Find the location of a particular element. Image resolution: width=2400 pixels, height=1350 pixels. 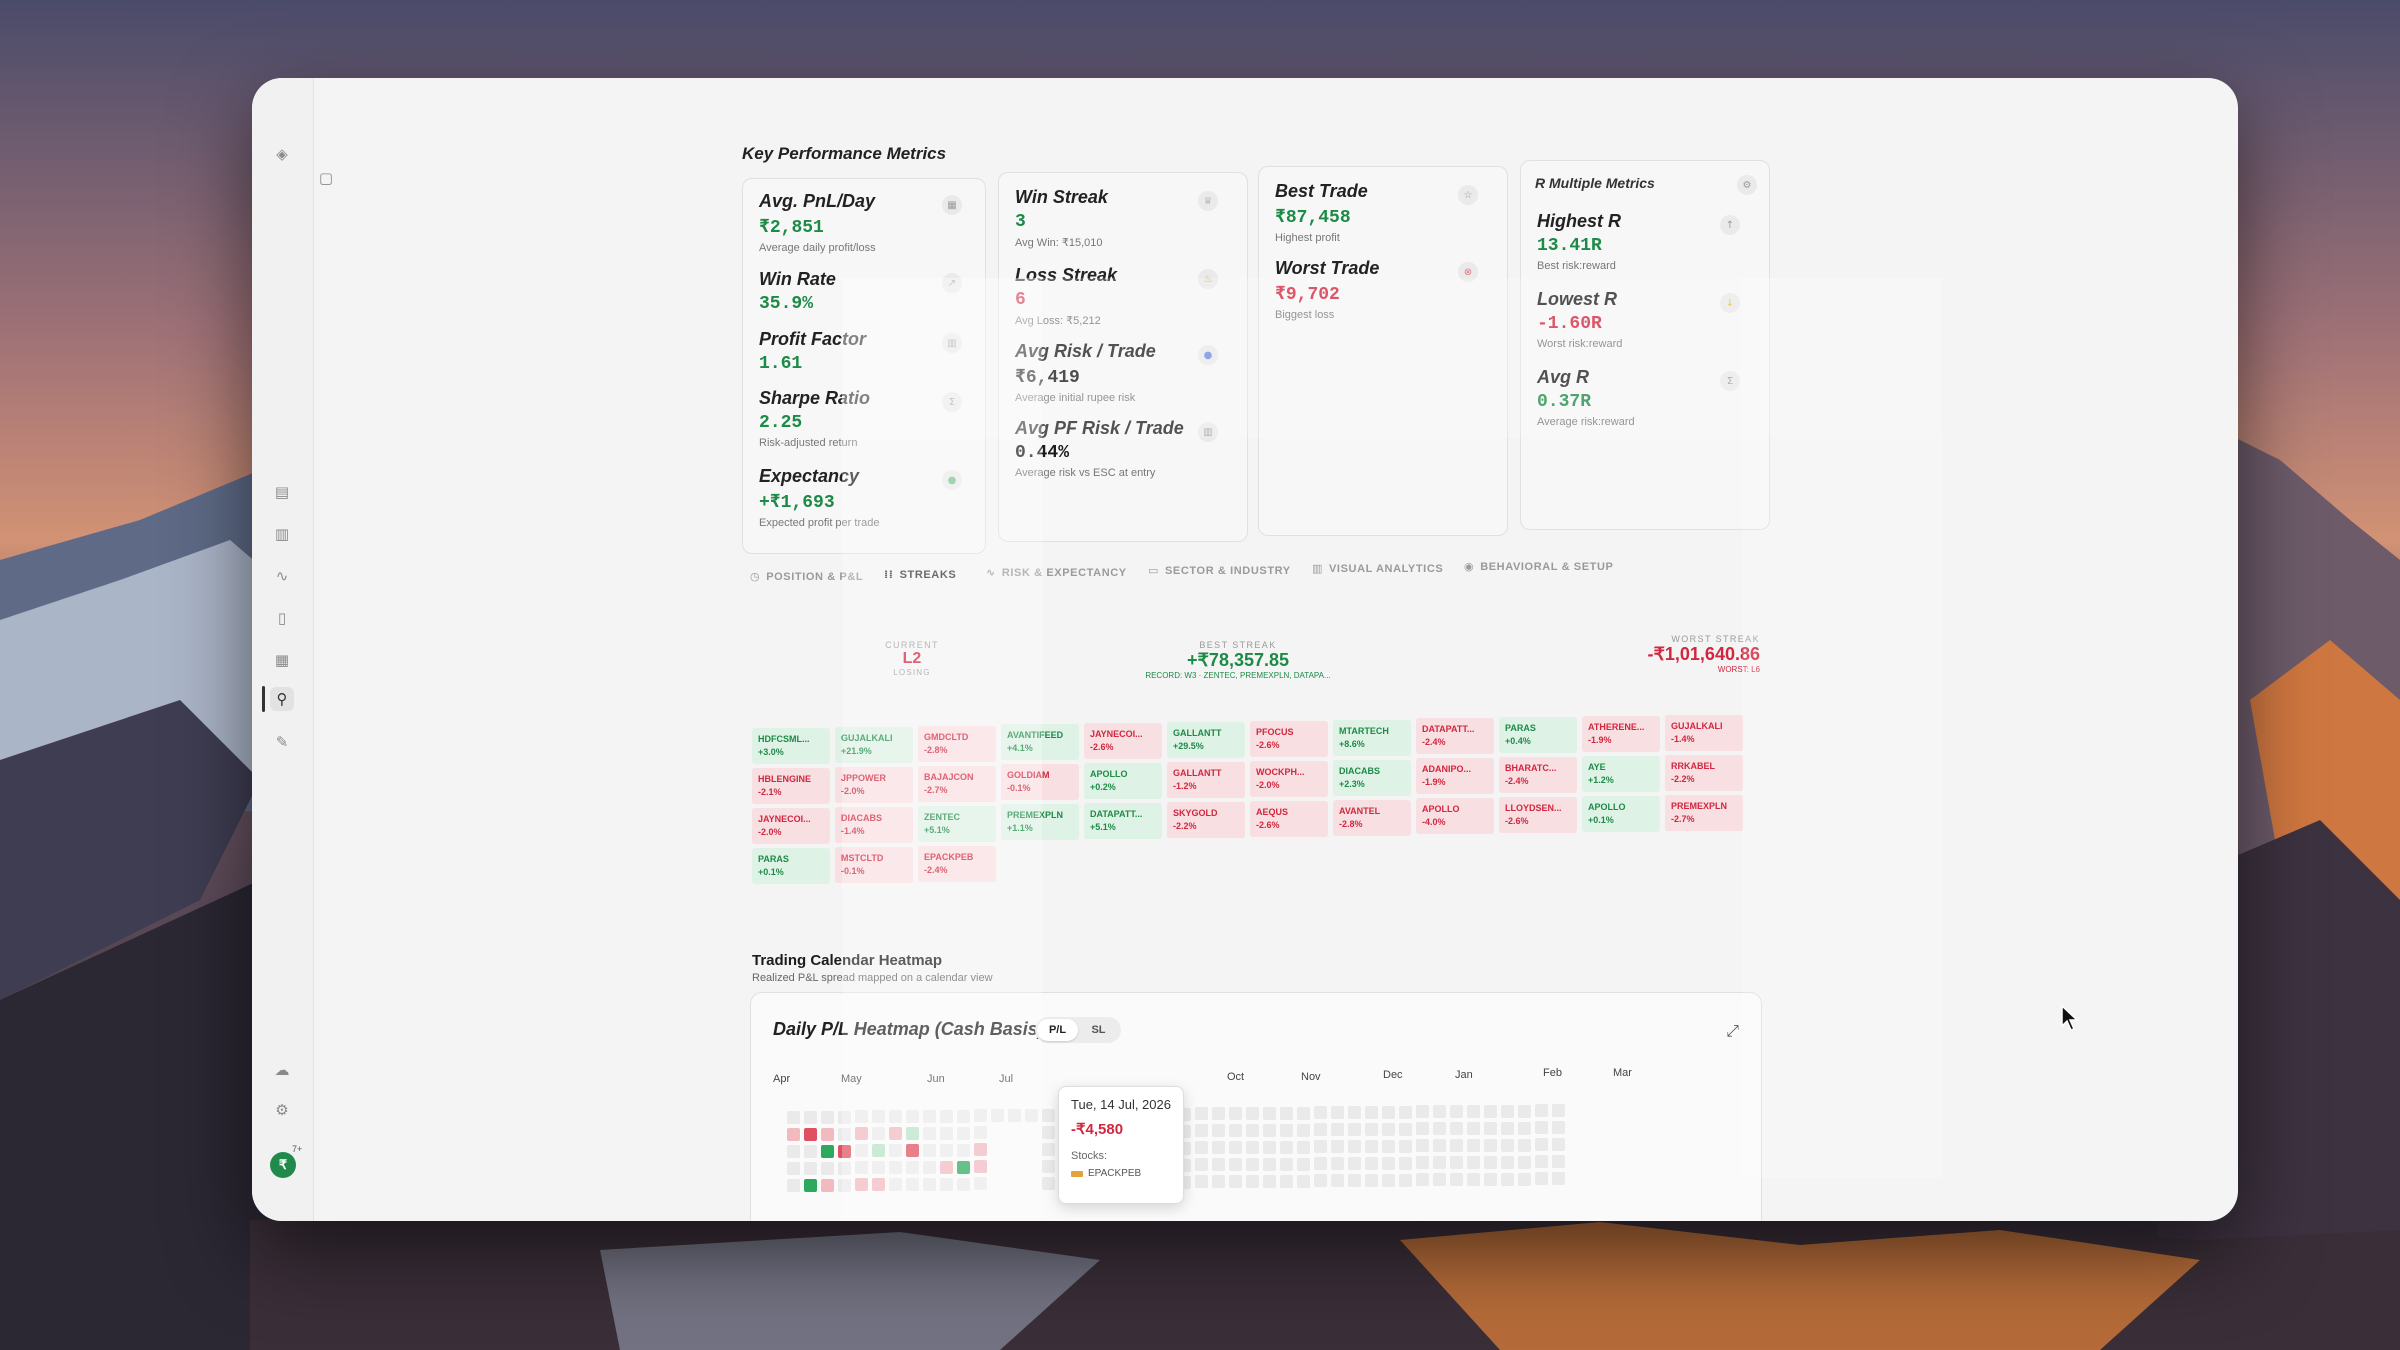

tab-visual-analytics: ▥ VISUAL ANALYTICS is located at coordinates (1377, 568).